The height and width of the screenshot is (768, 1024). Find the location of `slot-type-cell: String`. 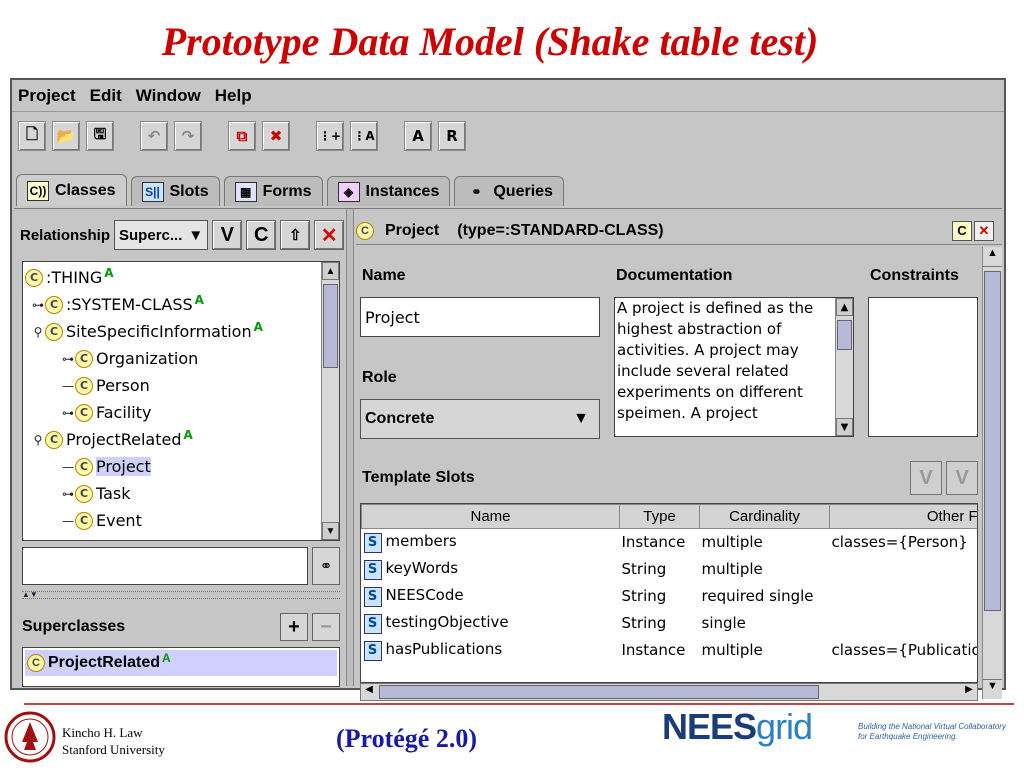

slot-type-cell: String is located at coordinates (660, 569).